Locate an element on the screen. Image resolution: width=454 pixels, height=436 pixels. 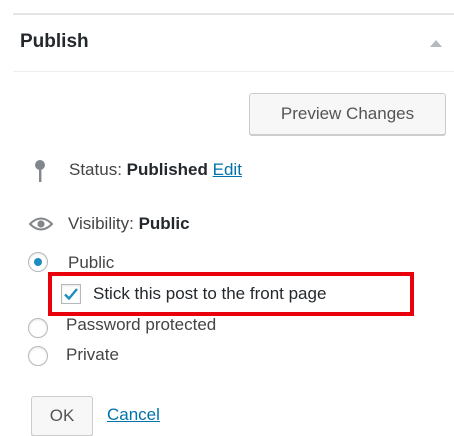
checkmark-icon is located at coordinates (71, 294).